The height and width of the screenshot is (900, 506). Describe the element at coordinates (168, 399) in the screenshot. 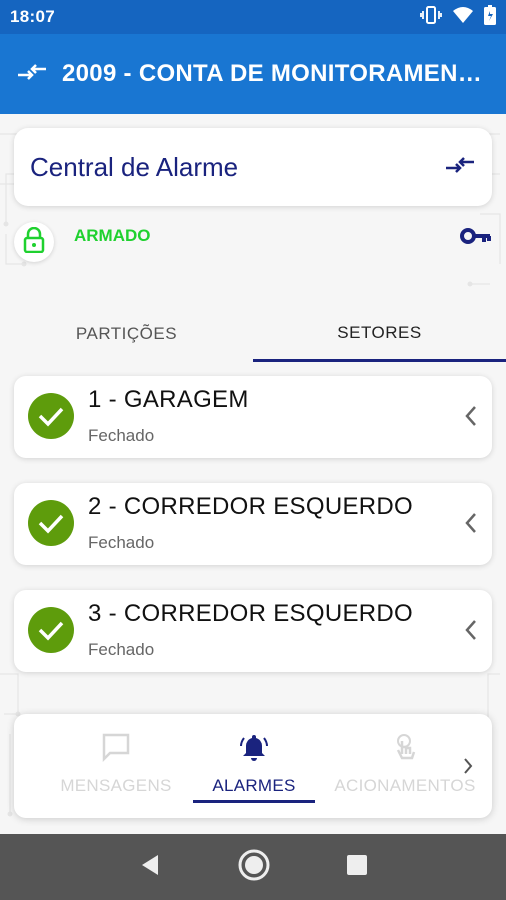

I see `sector-name: 1 - GARAGEM` at that location.